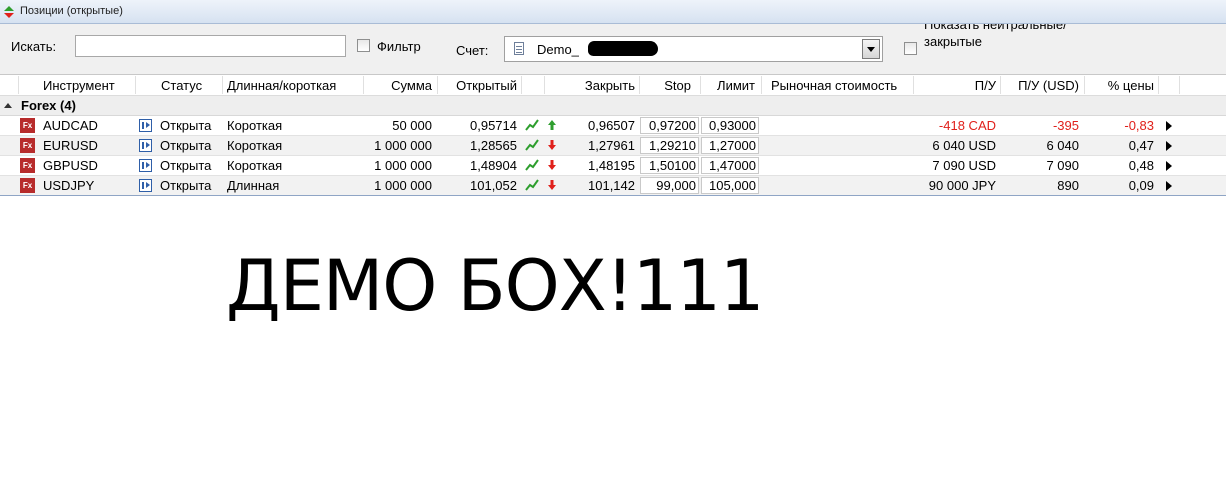 The height and width of the screenshot is (485, 1226). I want to click on open-cell: 1,48904, so click(493, 165).